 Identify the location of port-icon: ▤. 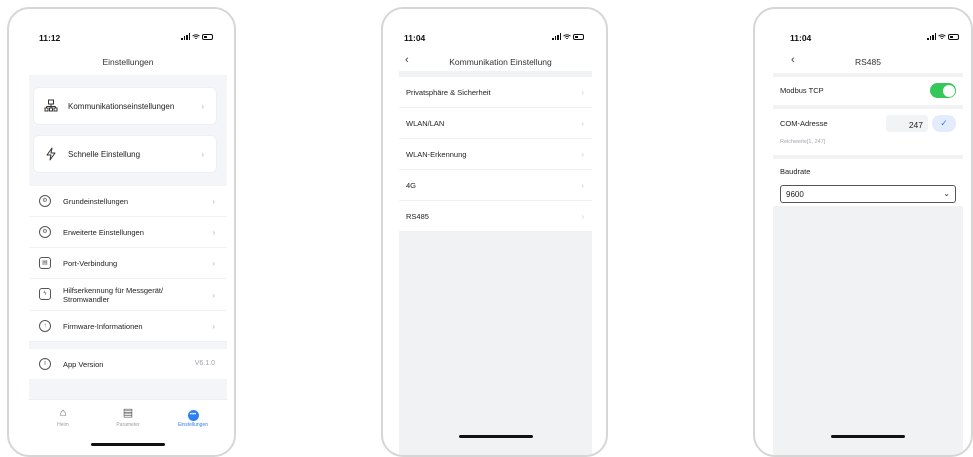
(45, 263).